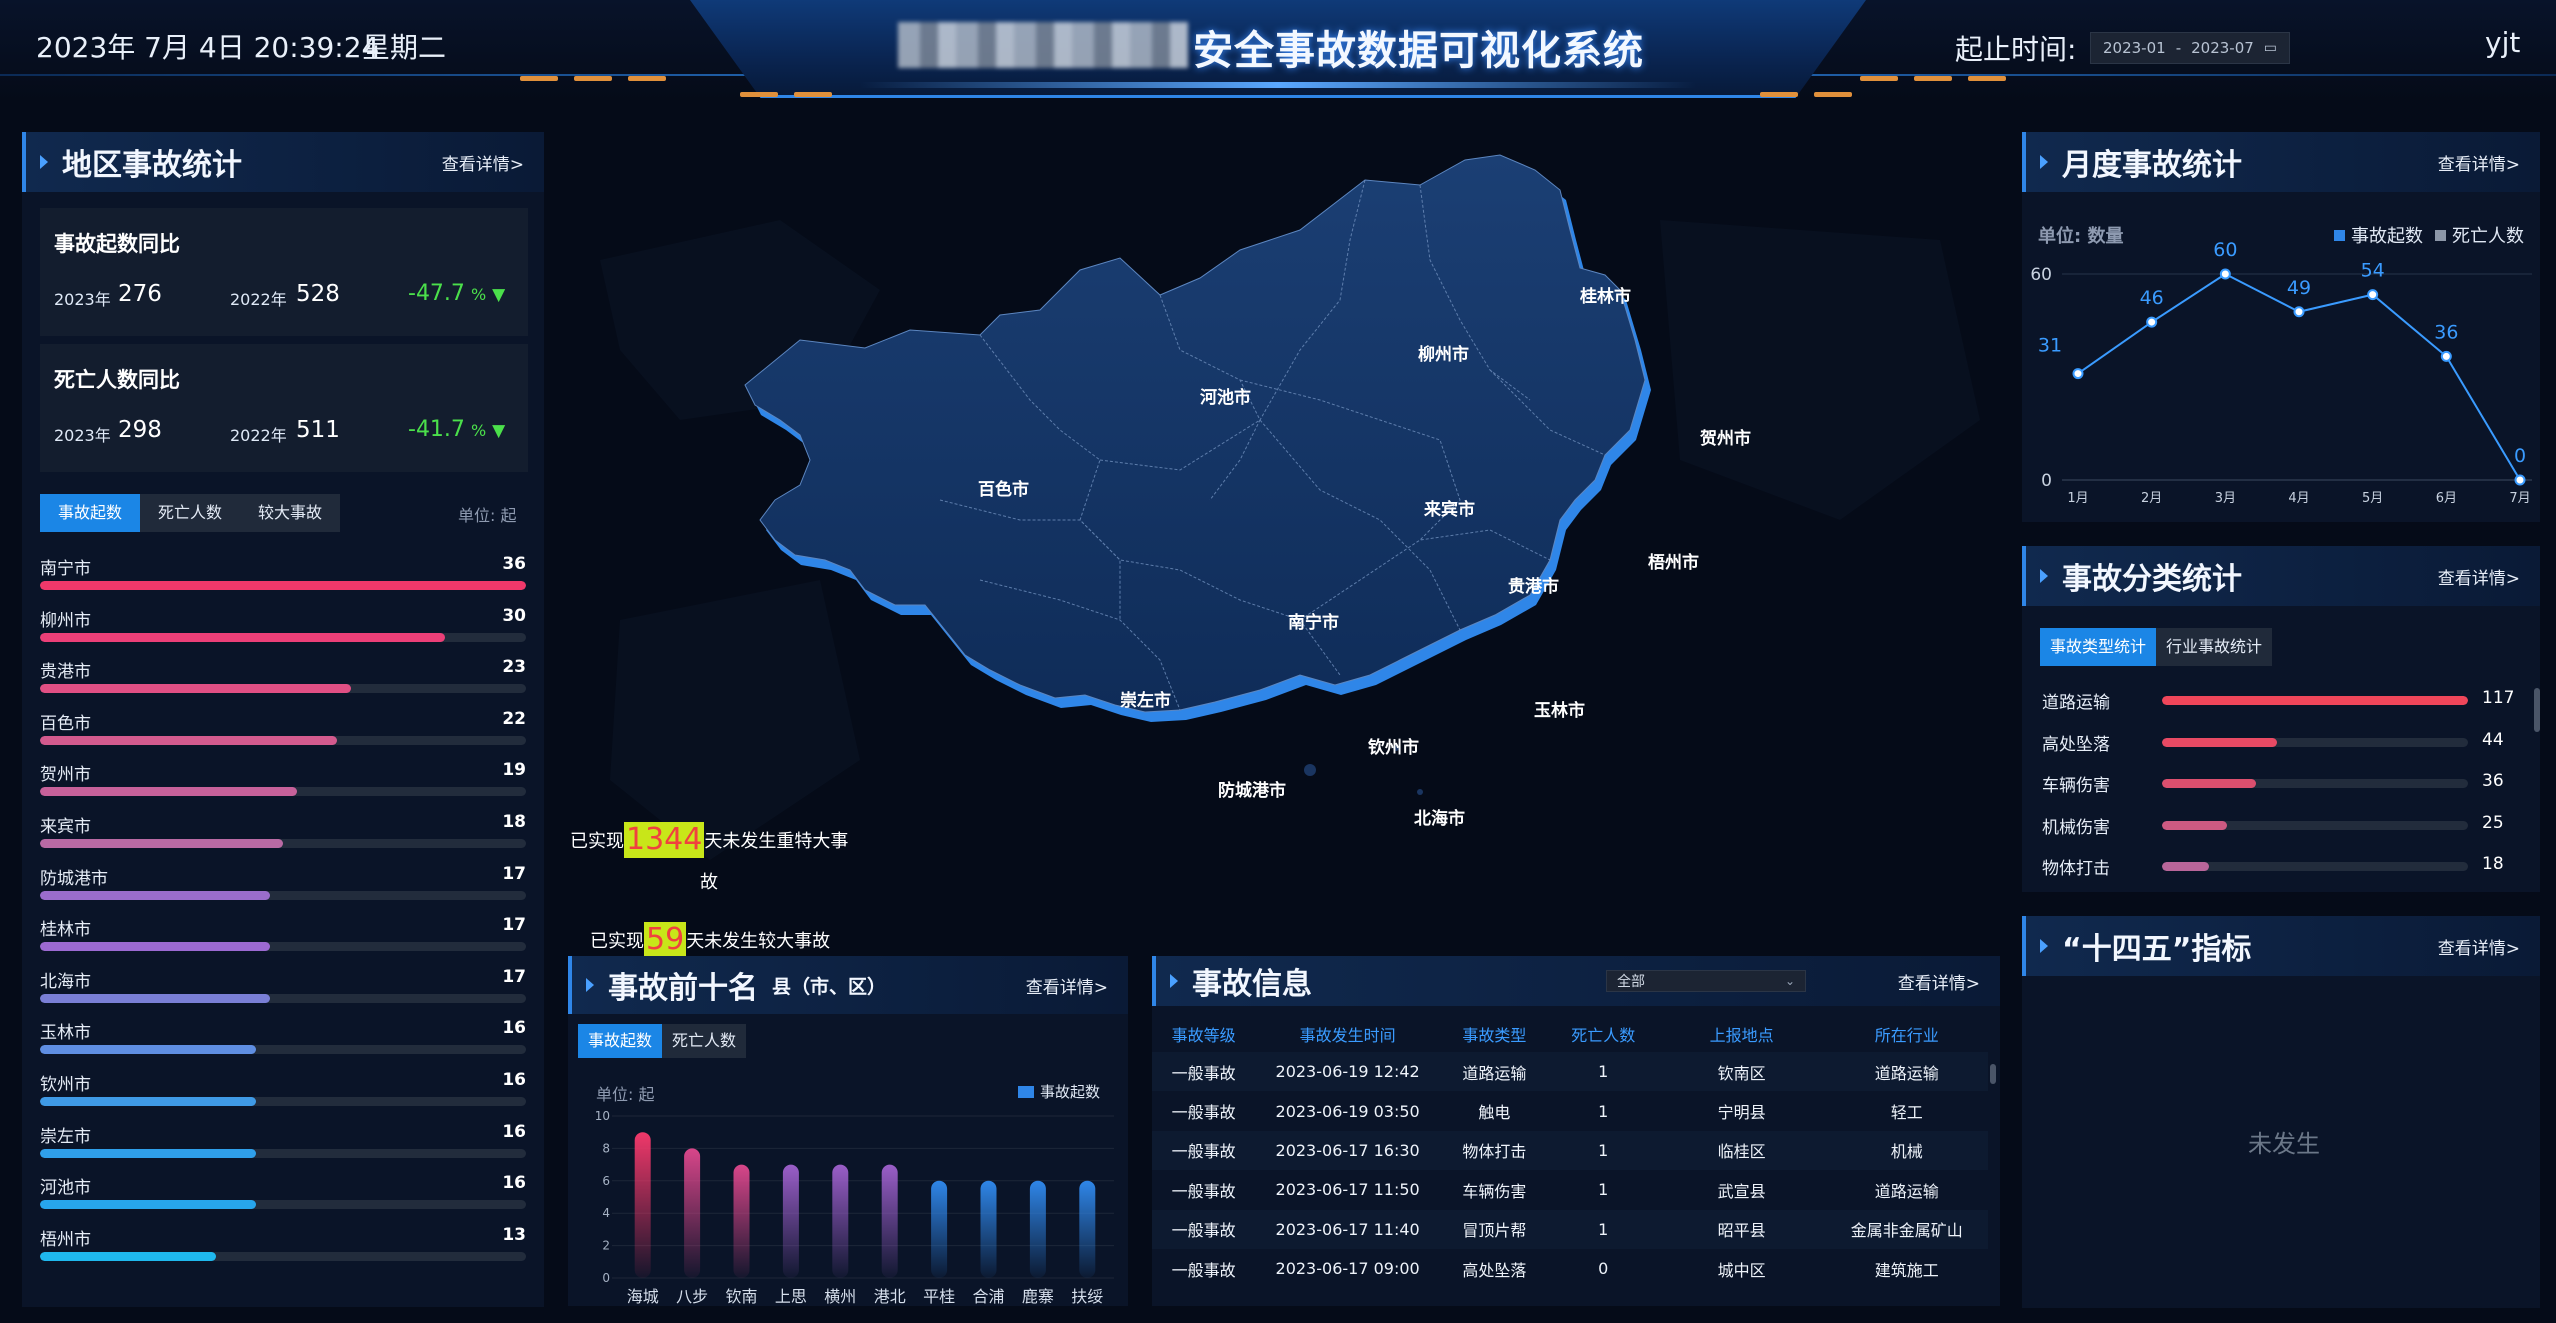  I want to click on category-scrollbar, so click(2537, 710).